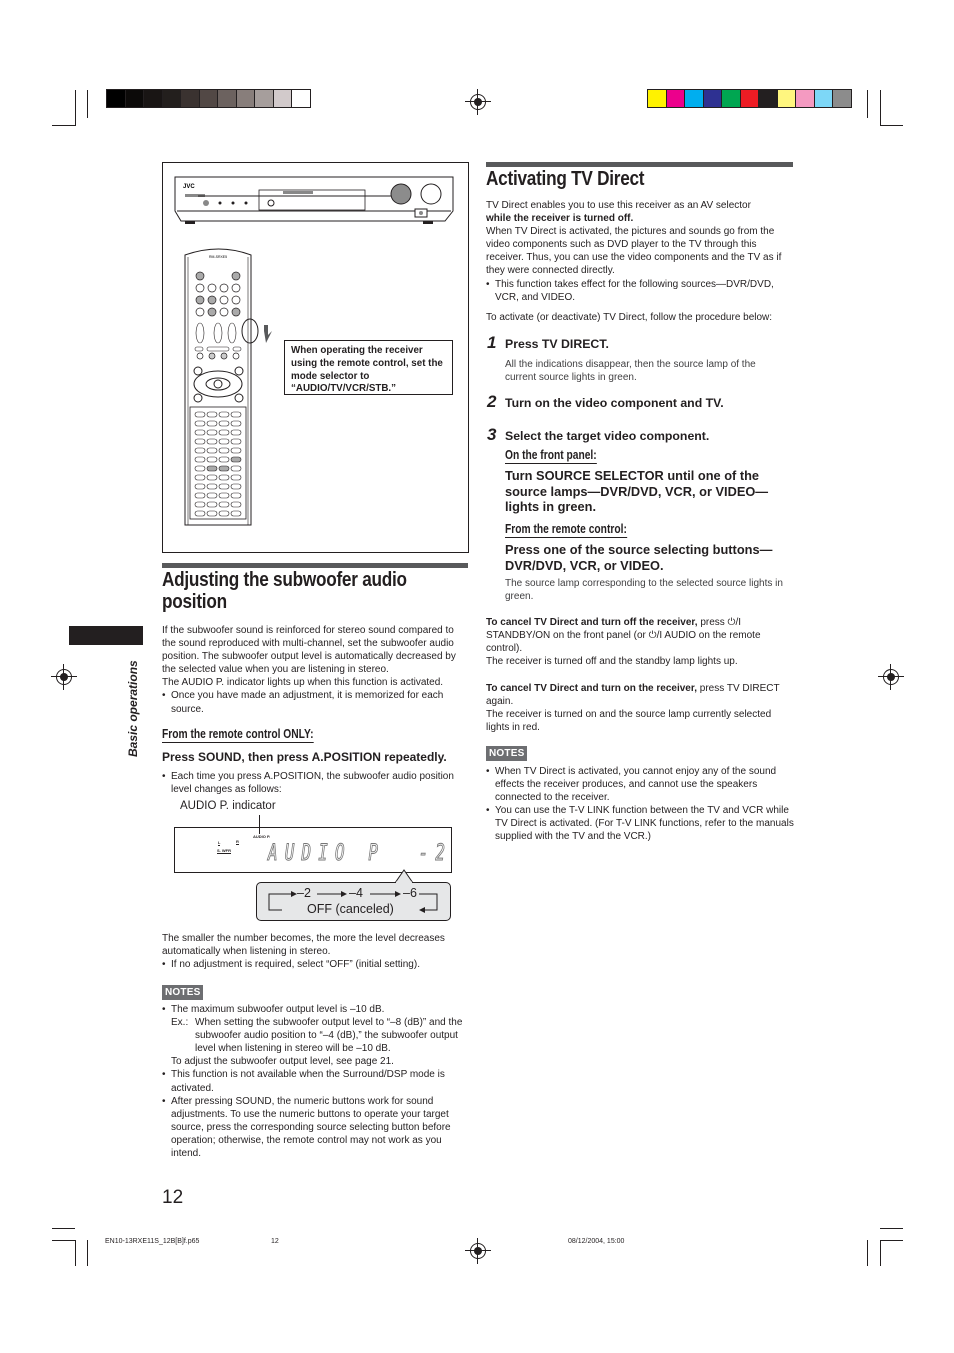 The height and width of the screenshot is (1353, 954). I want to click on page-number: 12, so click(173, 1197).